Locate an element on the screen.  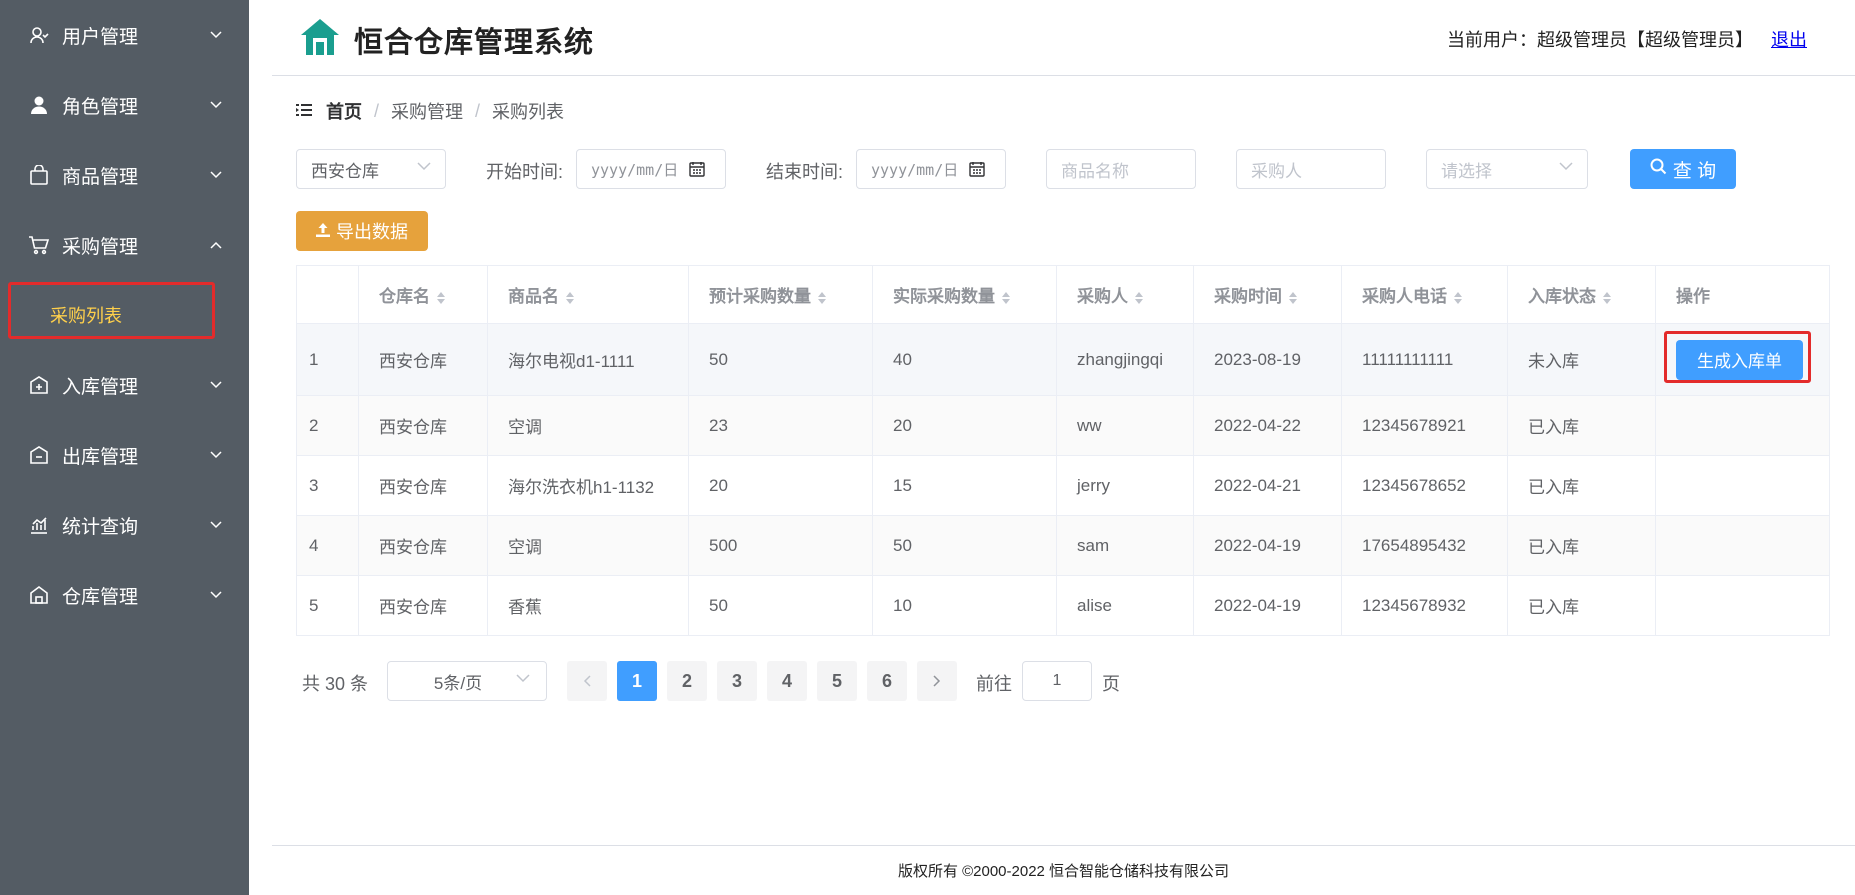
column-header-phone: 采购人电话 is located at coordinates (1424, 294).